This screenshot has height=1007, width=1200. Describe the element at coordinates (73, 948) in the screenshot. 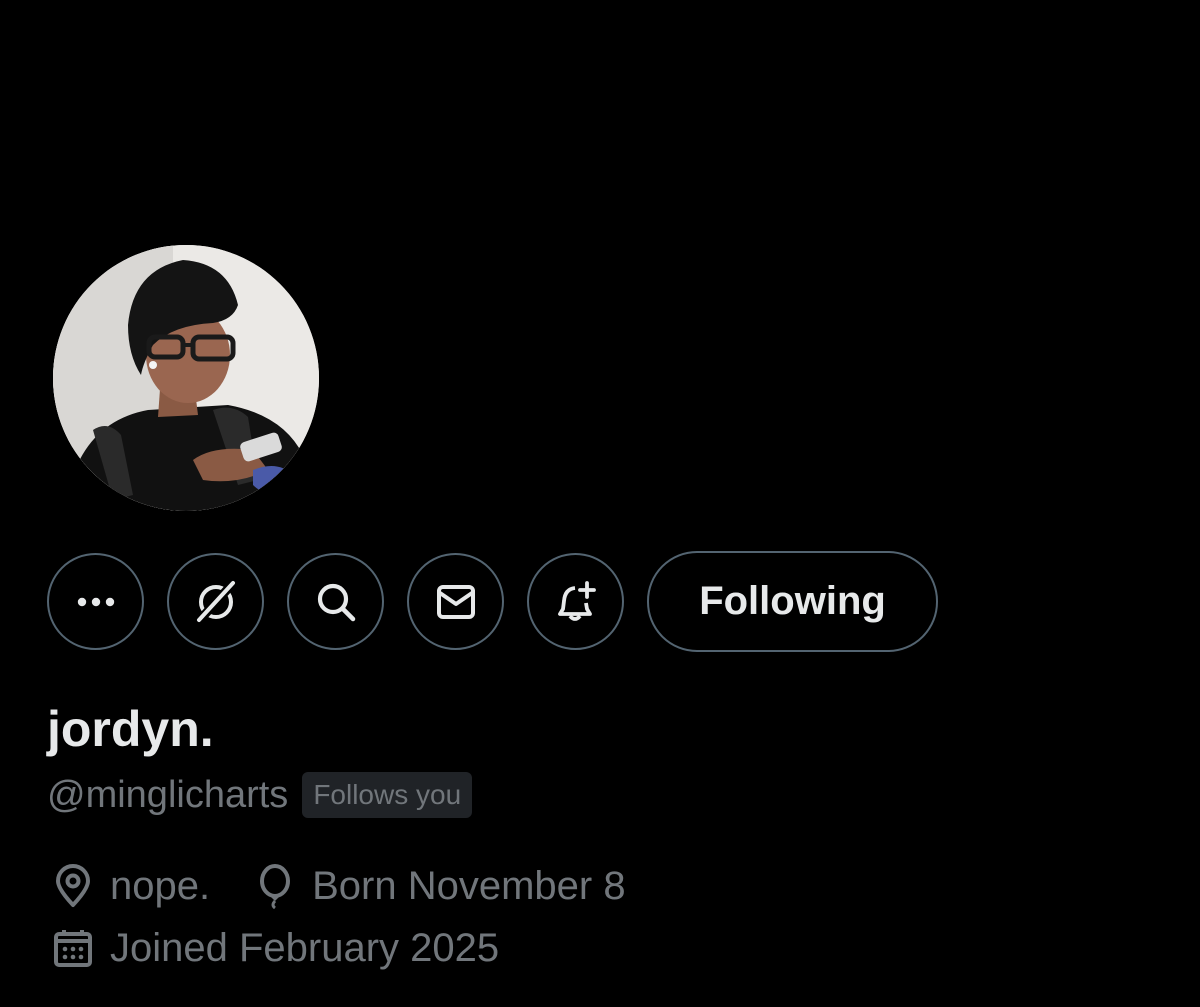

I see `calendar-icon` at that location.